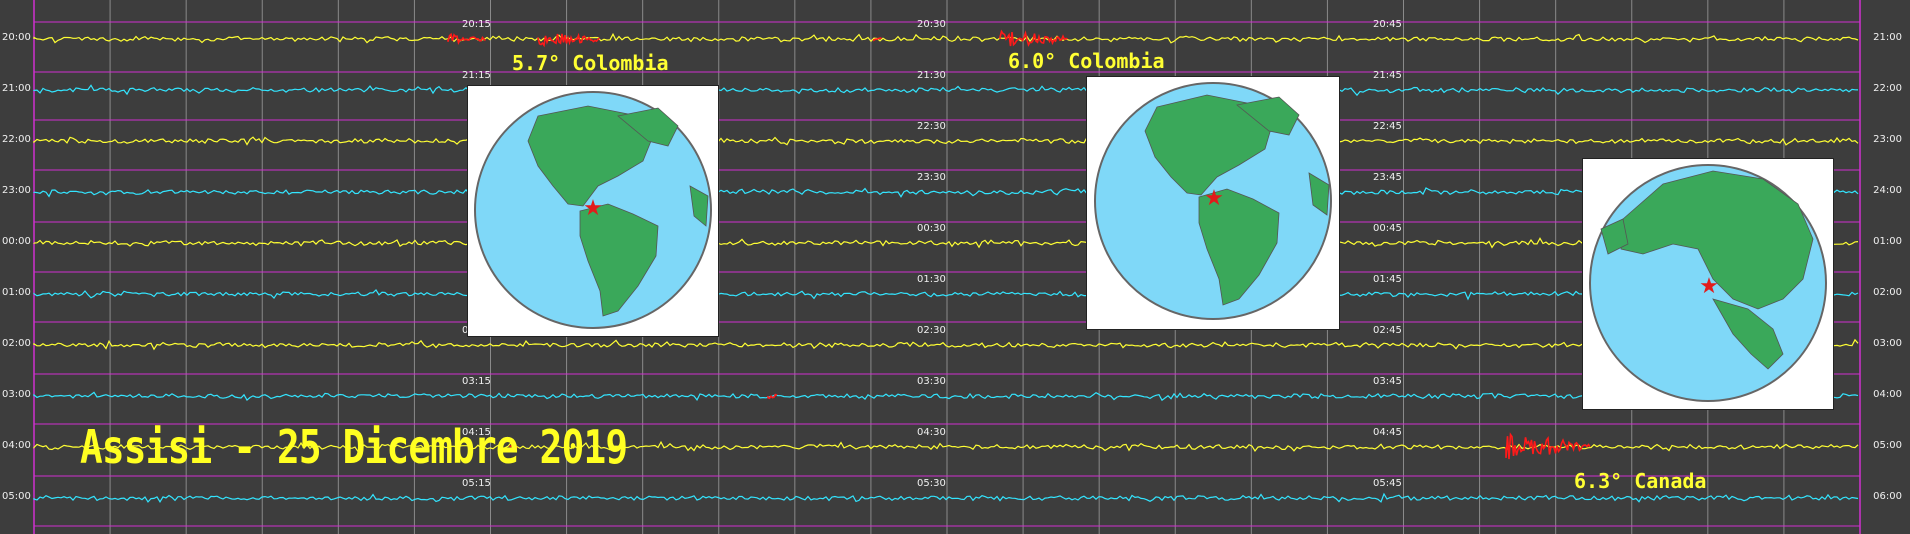 This screenshot has height=534, width=1910. What do you see at coordinates (931, 24) in the screenshot?
I see `minute-label: 20:30` at bounding box center [931, 24].